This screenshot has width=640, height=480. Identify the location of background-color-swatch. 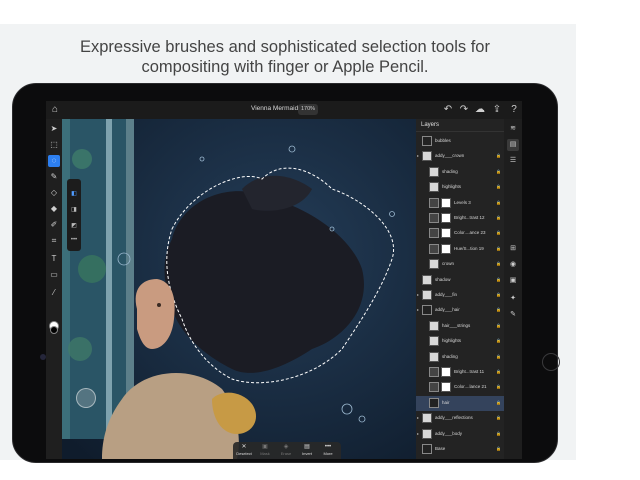
(54, 330).